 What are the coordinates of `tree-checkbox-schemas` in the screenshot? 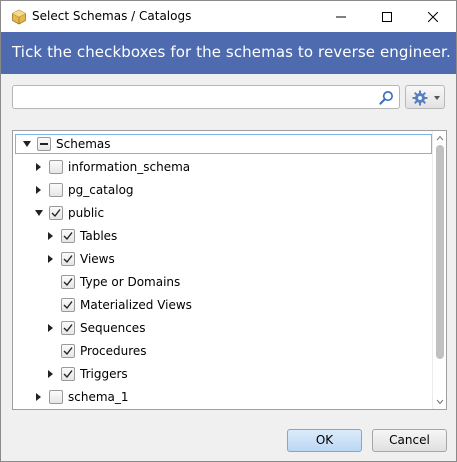 It's located at (44, 144).